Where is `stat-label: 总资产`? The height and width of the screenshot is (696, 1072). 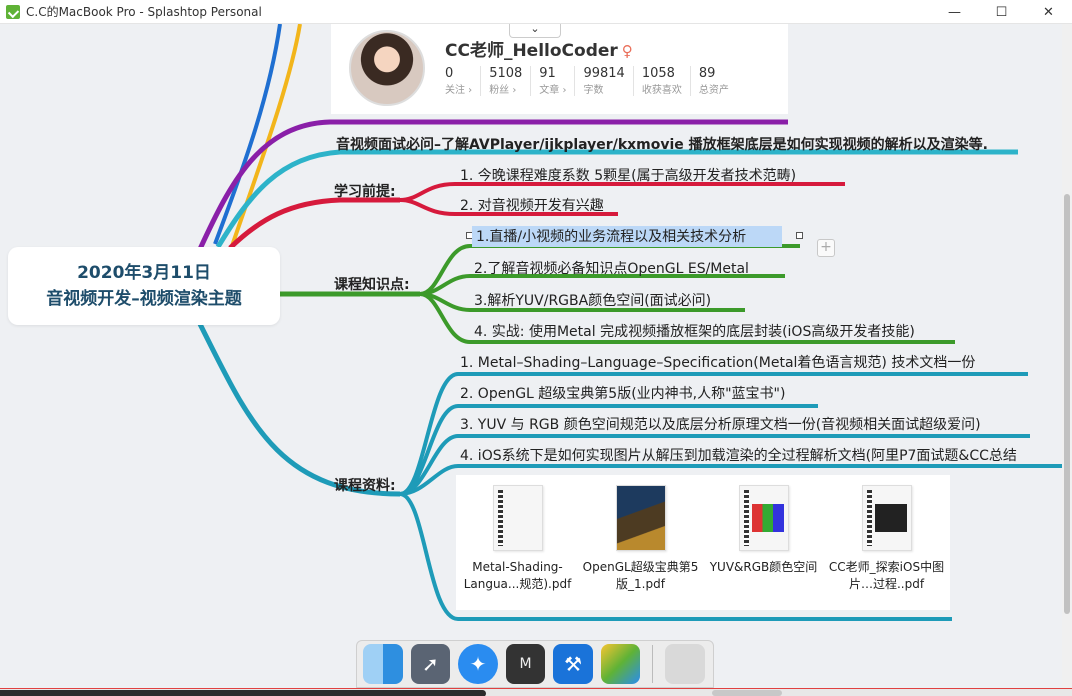 stat-label: 总资产 is located at coordinates (713, 90).